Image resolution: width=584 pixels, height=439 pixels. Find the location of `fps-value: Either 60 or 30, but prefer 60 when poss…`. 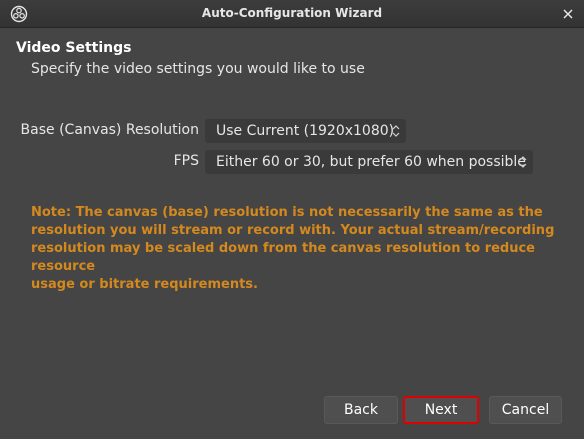

fps-value: Either 60 or 30, but prefer 60 when poss… is located at coordinates (371, 162).